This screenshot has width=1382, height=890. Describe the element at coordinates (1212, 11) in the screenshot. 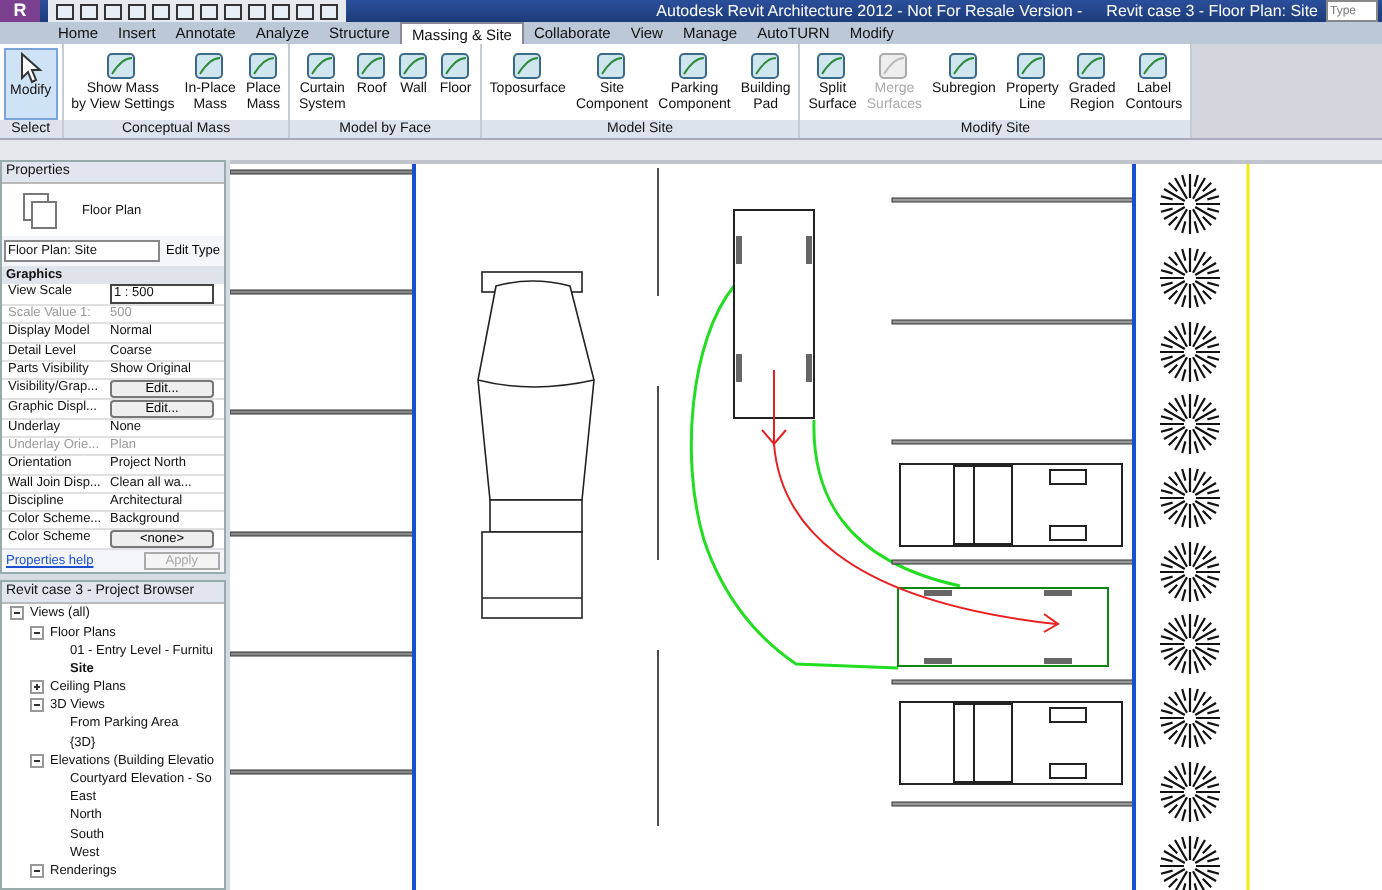

I see `document-title: Revit case 3 - Floor Plan: Site` at that location.